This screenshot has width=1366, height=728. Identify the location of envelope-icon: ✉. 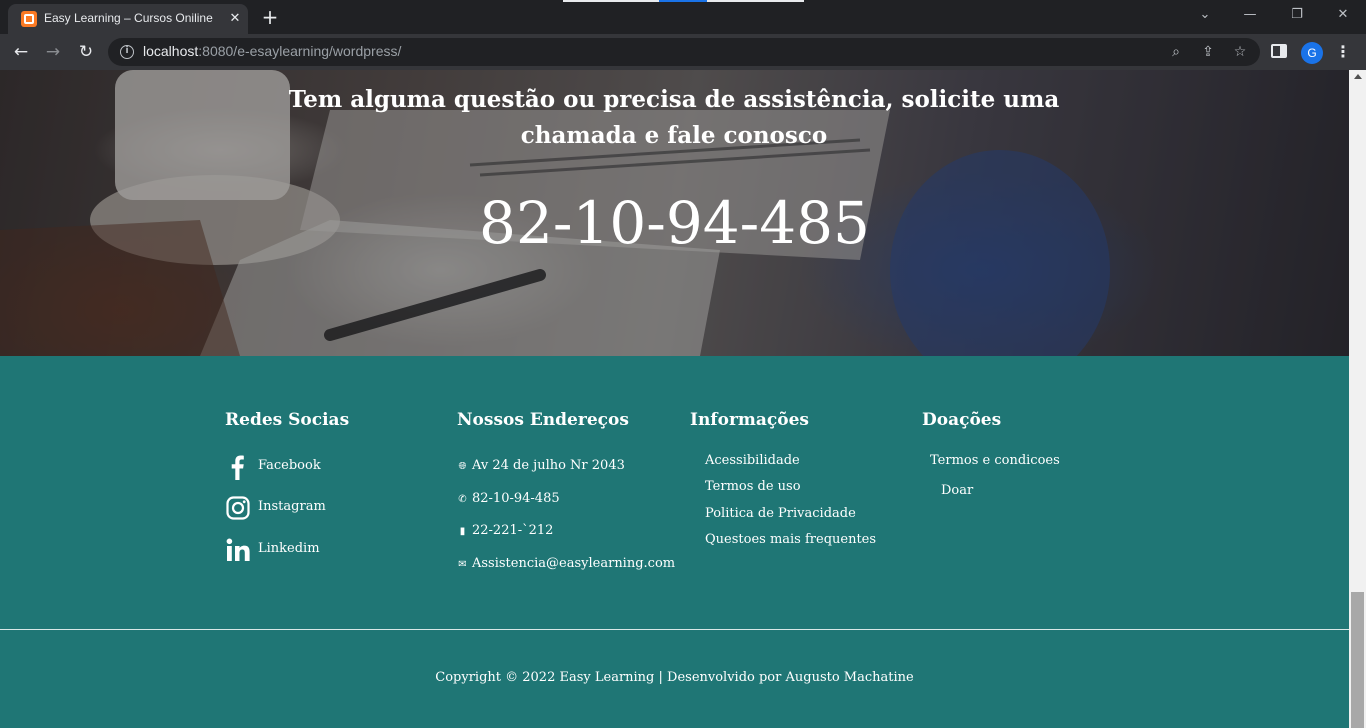
(462, 564).